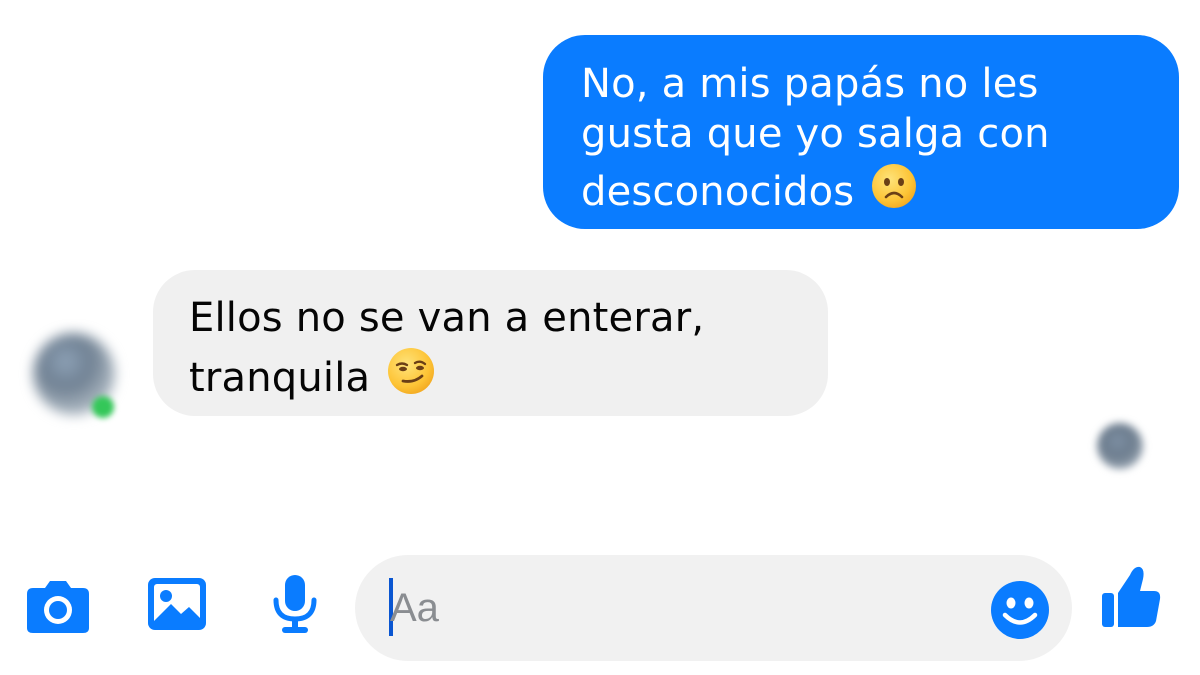 This screenshot has width=1200, height=675. I want to click on message-bubble-incoming: Ellos no se van a enterar, tranquila, so click(490, 343).